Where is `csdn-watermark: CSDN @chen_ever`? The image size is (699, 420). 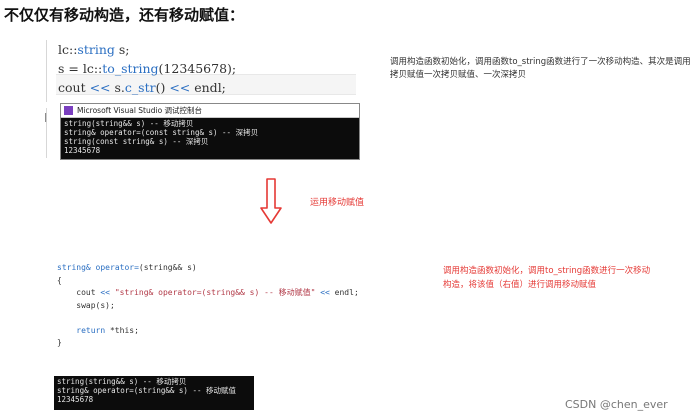 csdn-watermark: CSDN @chen_ever is located at coordinates (616, 404).